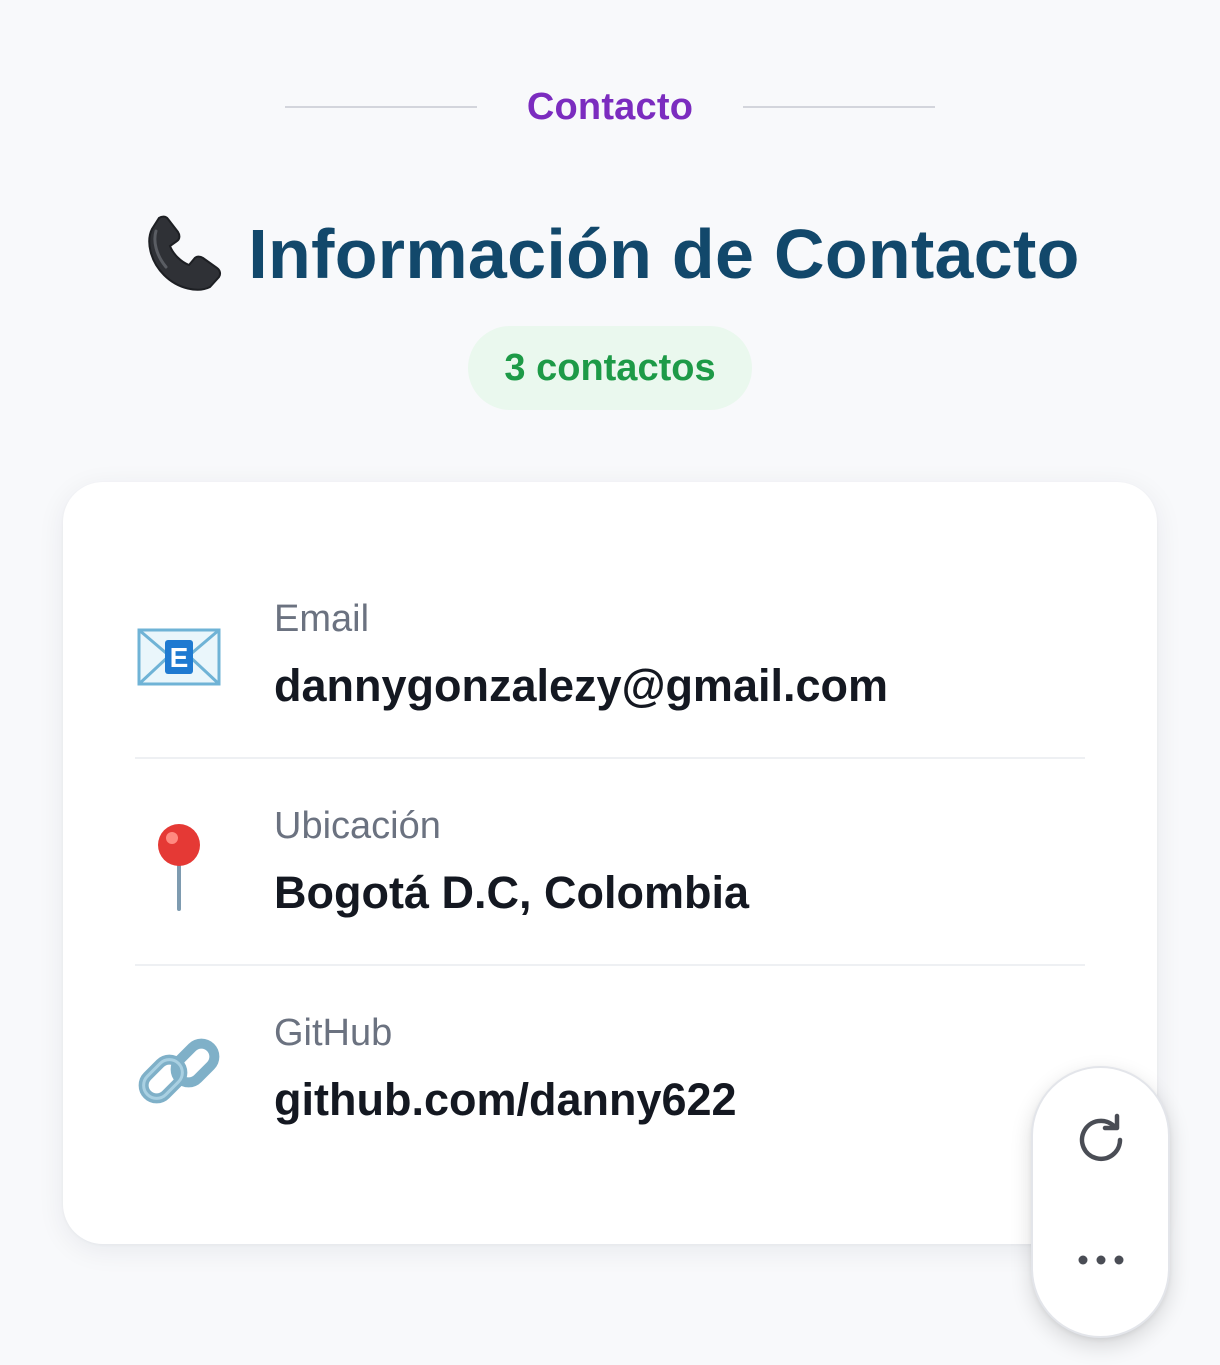 The height and width of the screenshot is (1365, 1220). What do you see at coordinates (581, 686) in the screenshot?
I see `email-value: dannygonzalezy@gmail.com` at bounding box center [581, 686].